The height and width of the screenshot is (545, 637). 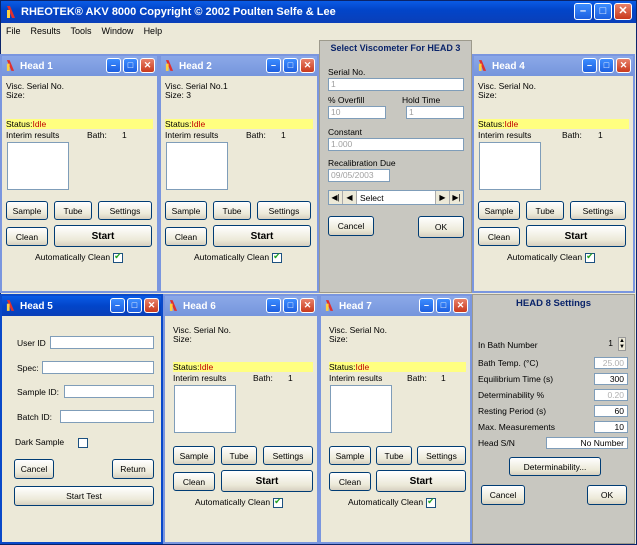 I want to click on determinability-field: 0.20, so click(x=611, y=395).